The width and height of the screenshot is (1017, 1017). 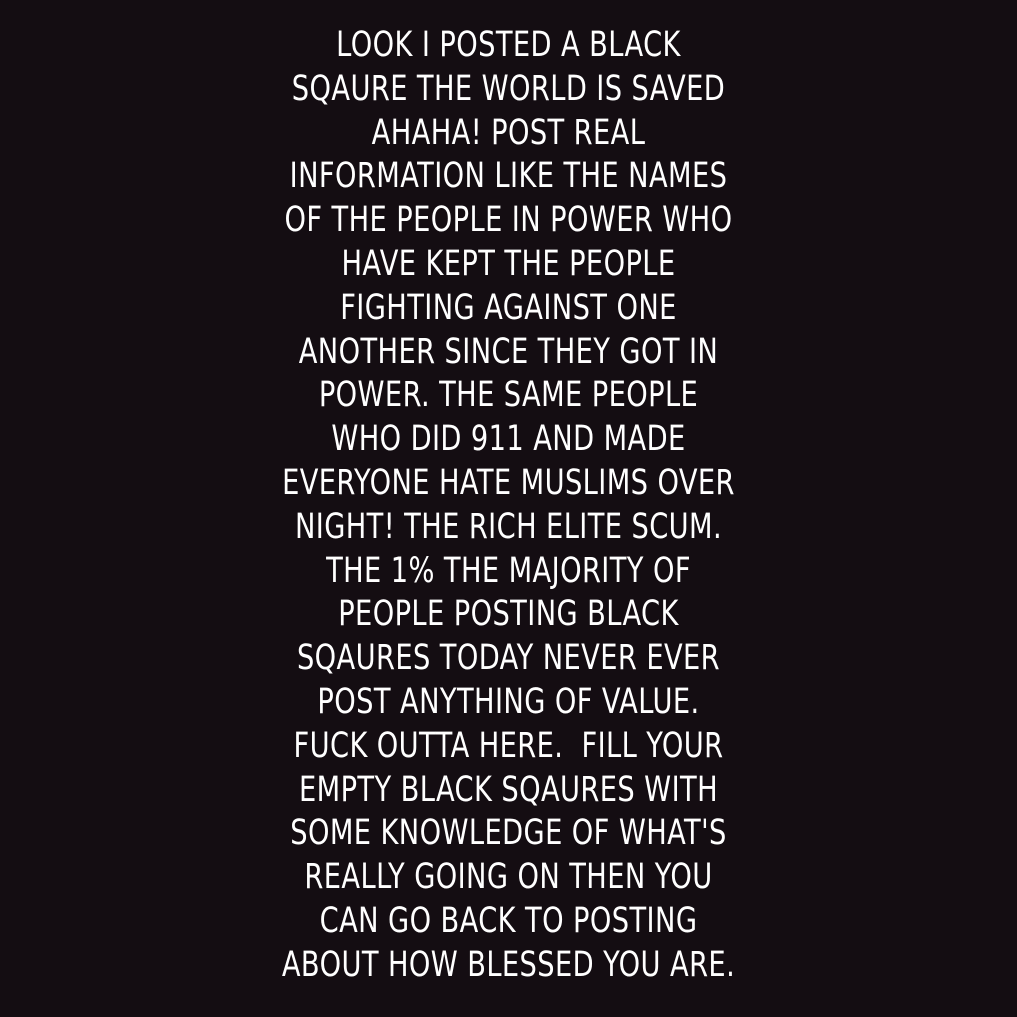 What do you see at coordinates (508, 570) in the screenshot?
I see `text-line-13: THE 1% THE MAJORITY OF` at bounding box center [508, 570].